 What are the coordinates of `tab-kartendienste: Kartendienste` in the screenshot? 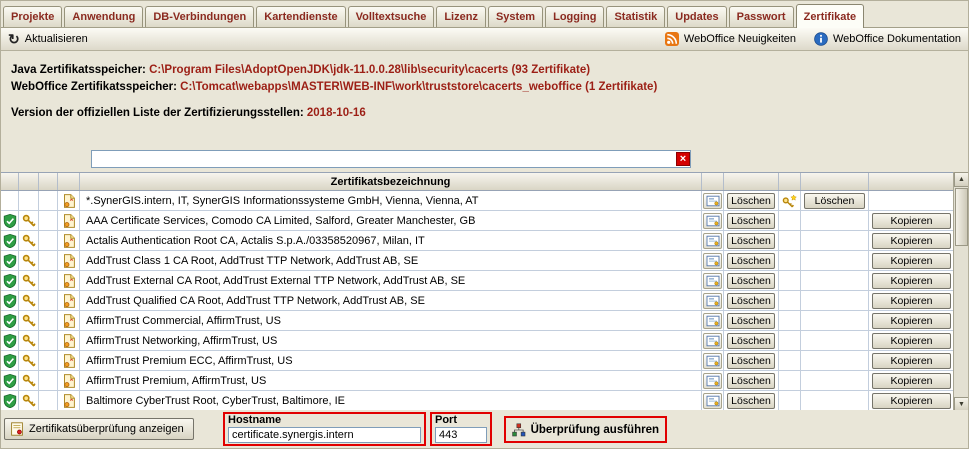 It's located at (301, 16).